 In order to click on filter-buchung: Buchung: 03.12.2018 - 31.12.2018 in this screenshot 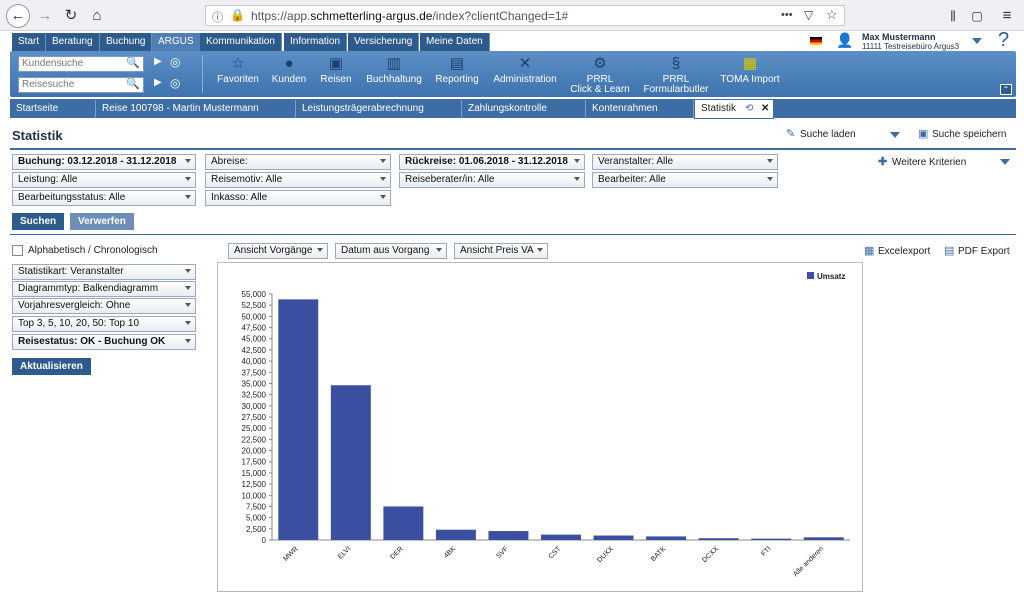, I will do `click(104, 162)`.